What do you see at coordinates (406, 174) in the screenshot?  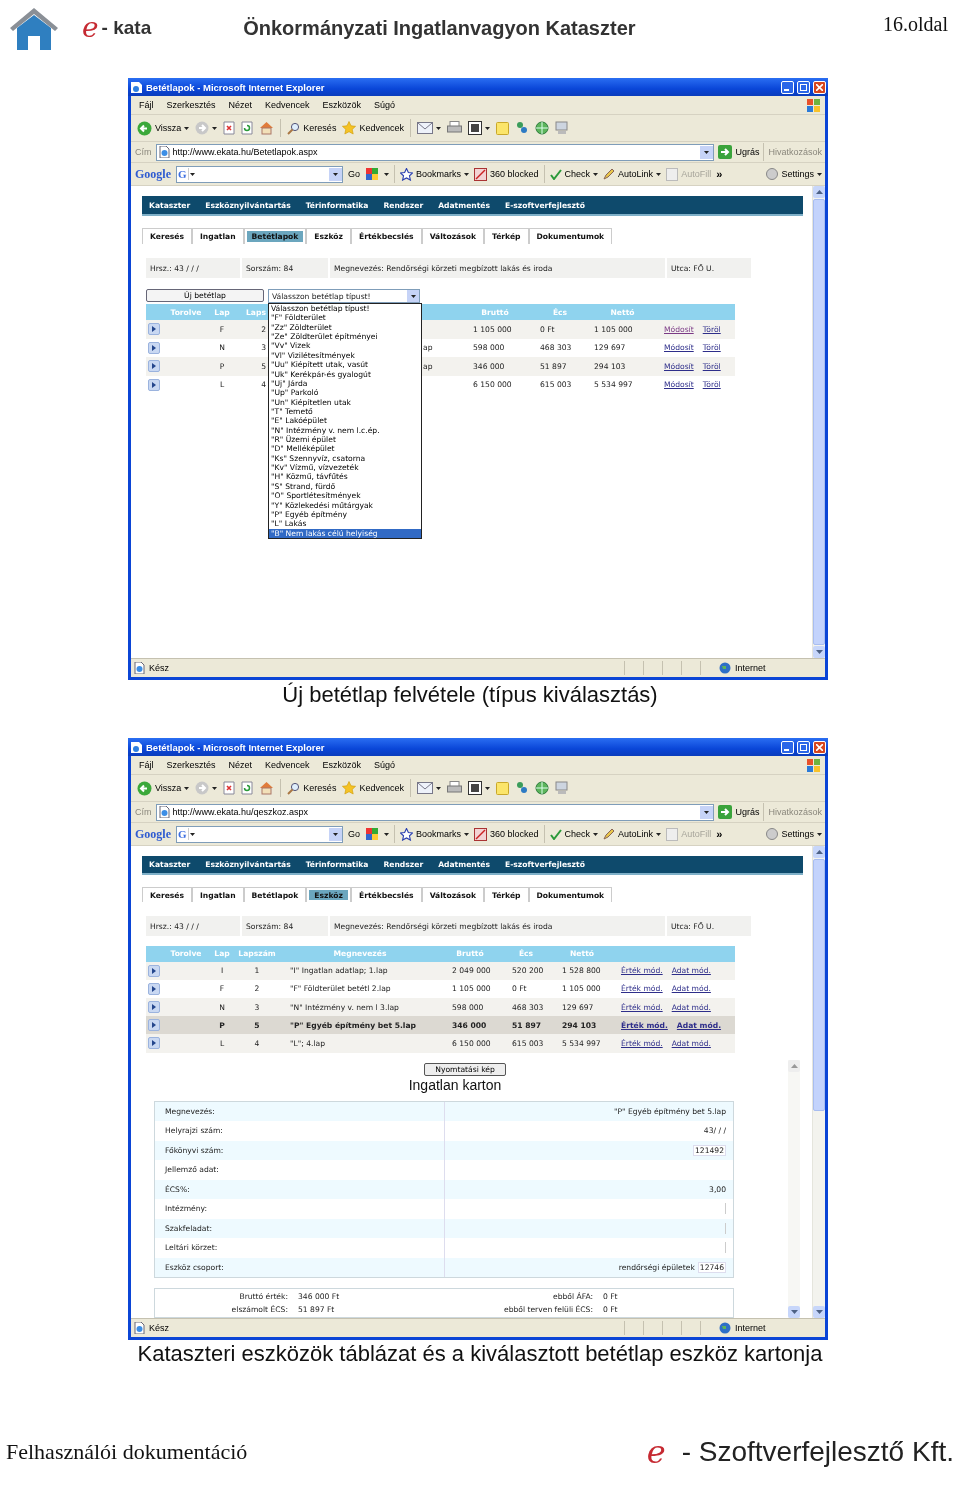 I see `star-icon` at bounding box center [406, 174].